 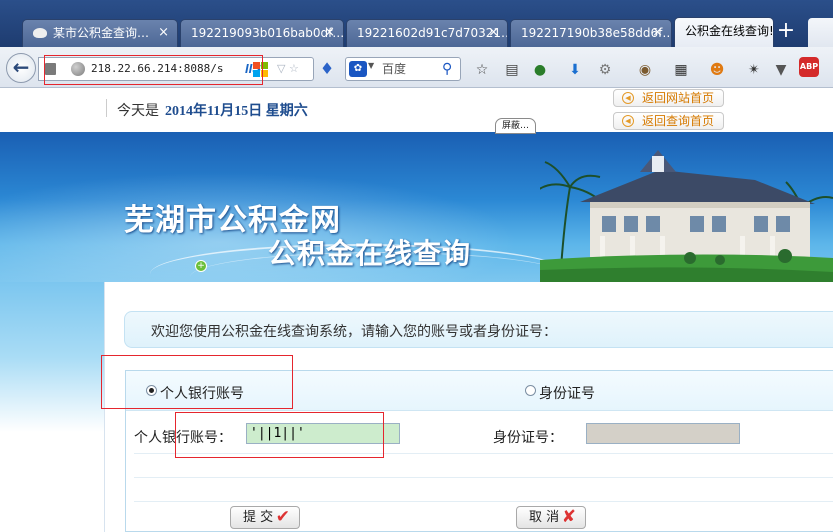 What do you see at coordinates (358, 69) in the screenshot?
I see `baidu-paw-icon: ✿` at bounding box center [358, 69].